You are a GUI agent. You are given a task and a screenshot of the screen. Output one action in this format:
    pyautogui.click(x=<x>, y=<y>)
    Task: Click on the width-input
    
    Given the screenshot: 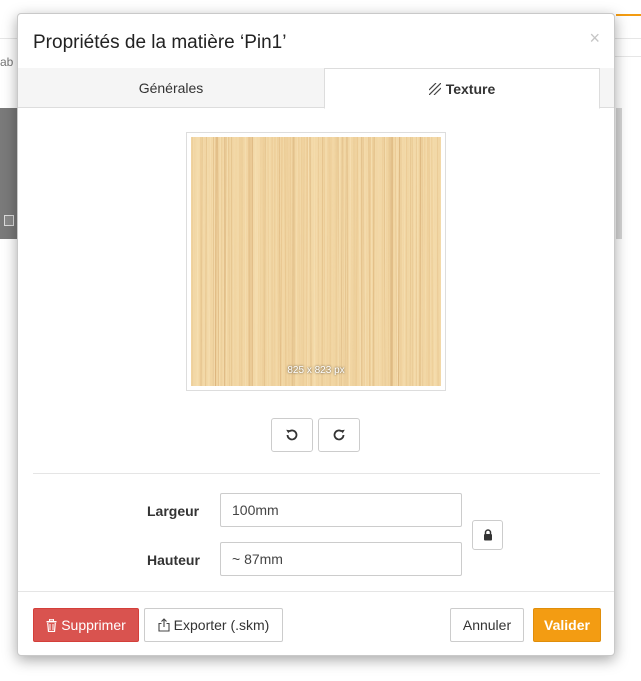 What is the action you would take?
    pyautogui.click(x=341, y=510)
    